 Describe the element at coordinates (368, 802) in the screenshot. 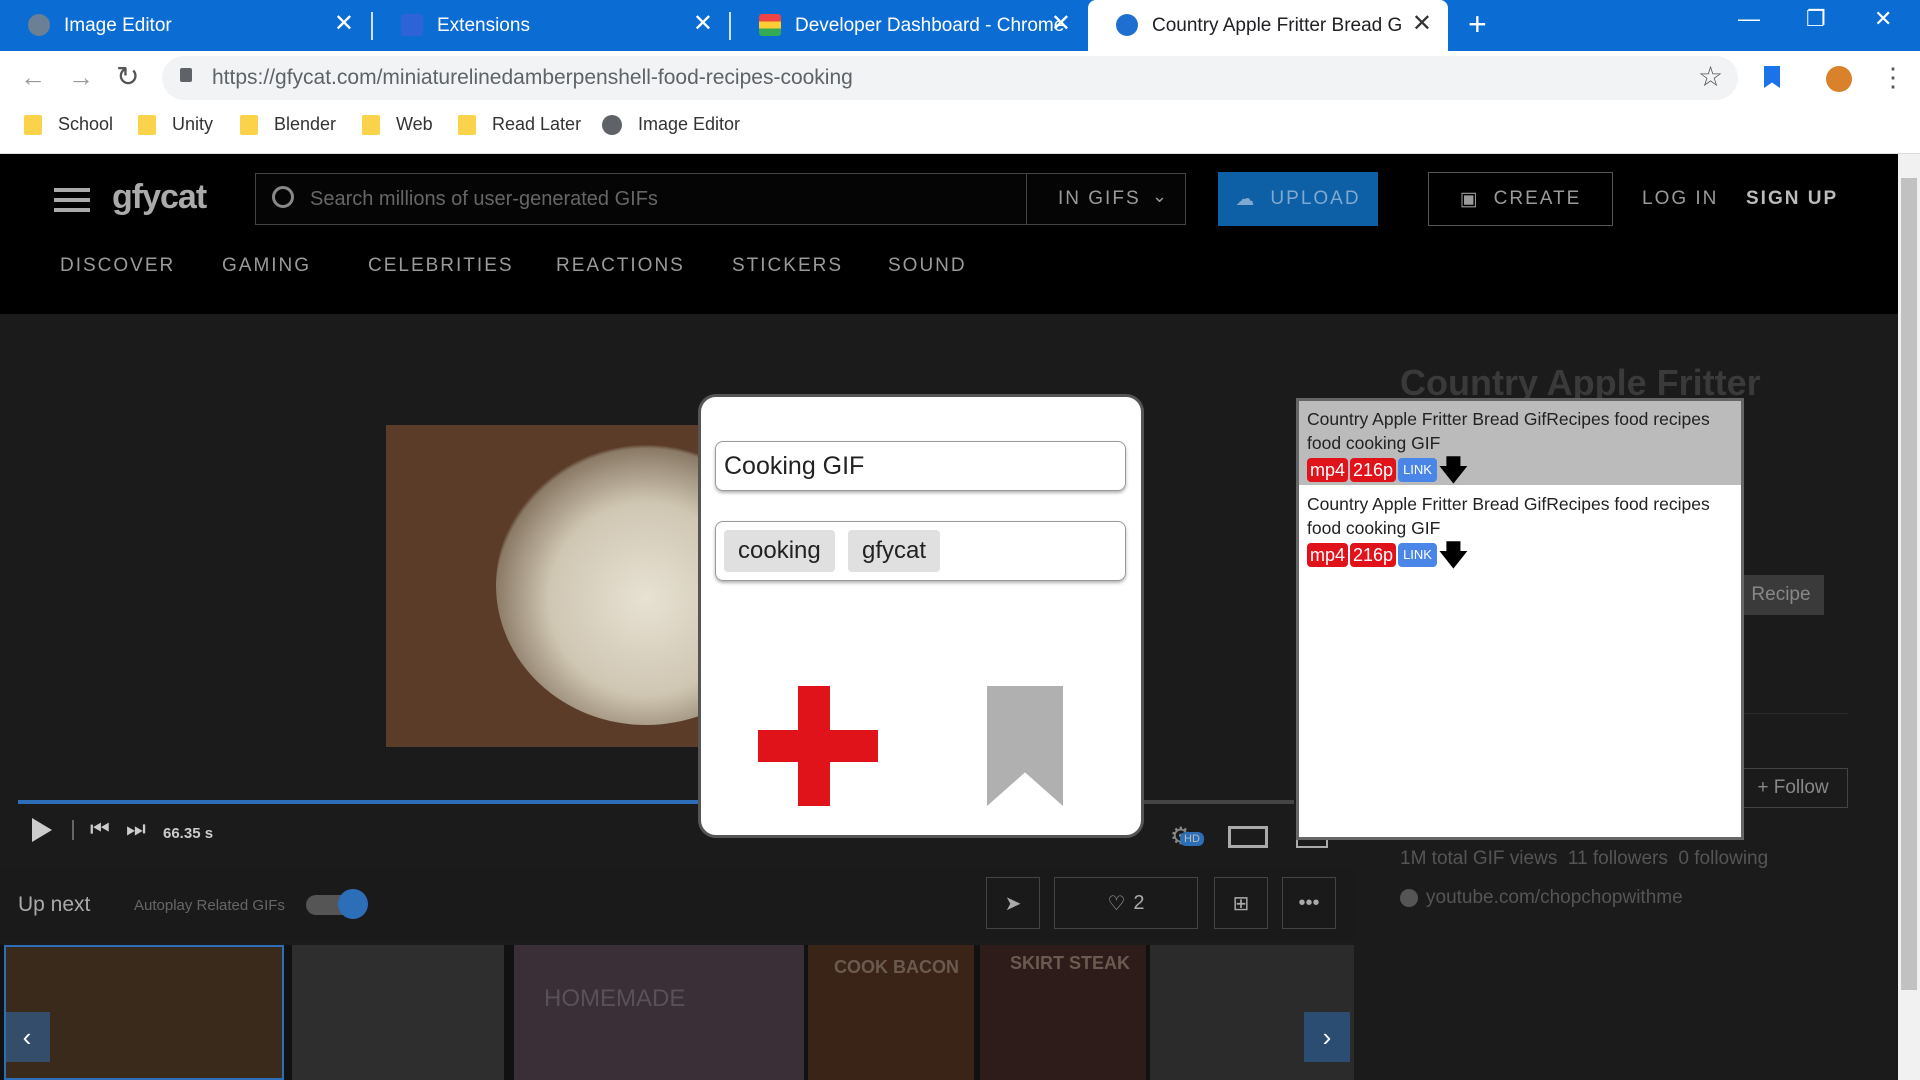

I see `video-progress-fill` at that location.